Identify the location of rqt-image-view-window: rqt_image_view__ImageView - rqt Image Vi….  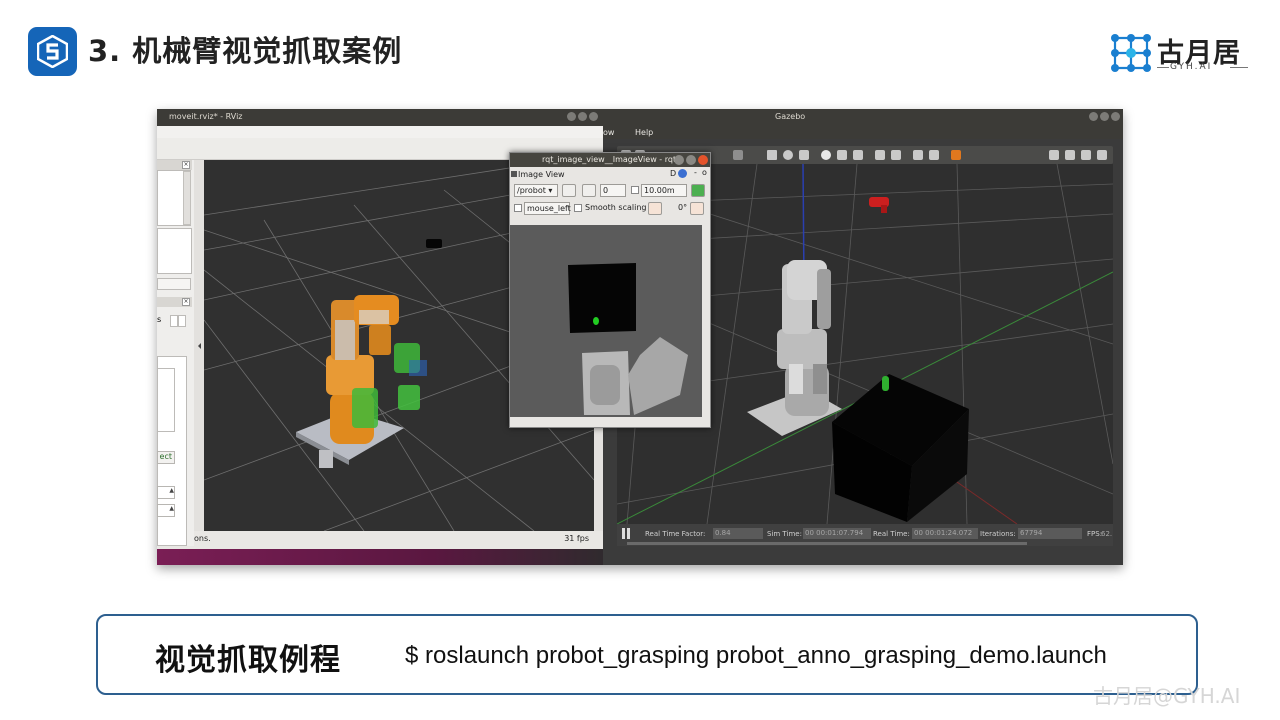
(610, 290).